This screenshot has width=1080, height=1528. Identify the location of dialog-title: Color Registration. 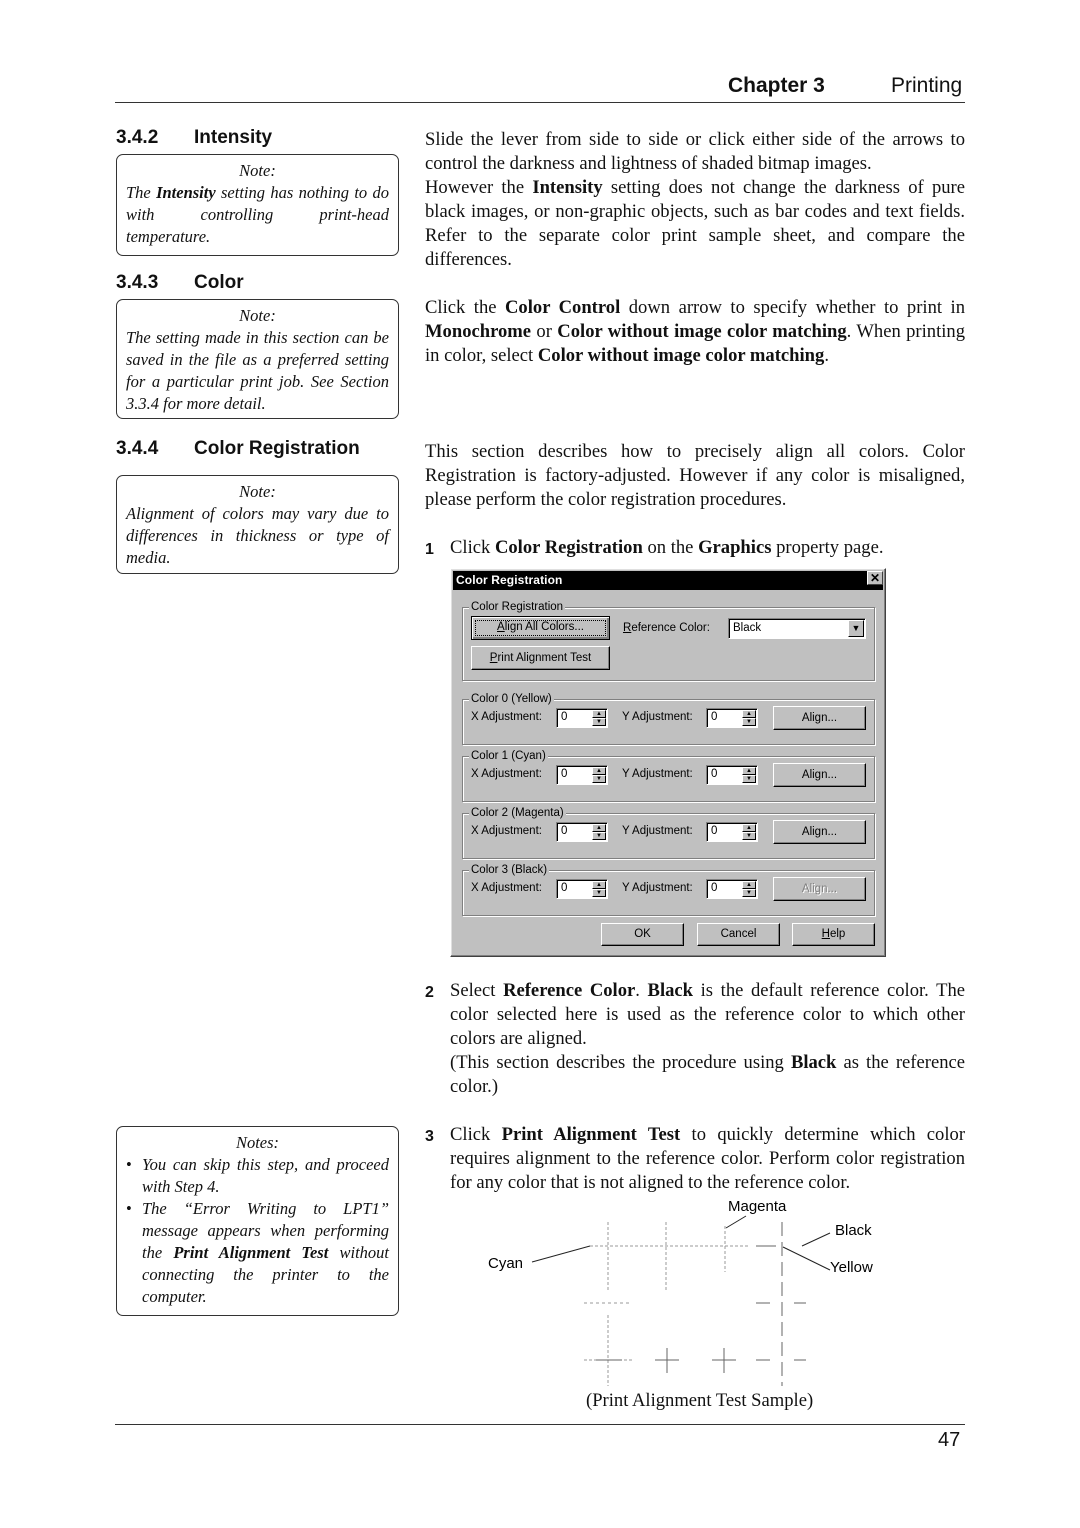
(509, 580).